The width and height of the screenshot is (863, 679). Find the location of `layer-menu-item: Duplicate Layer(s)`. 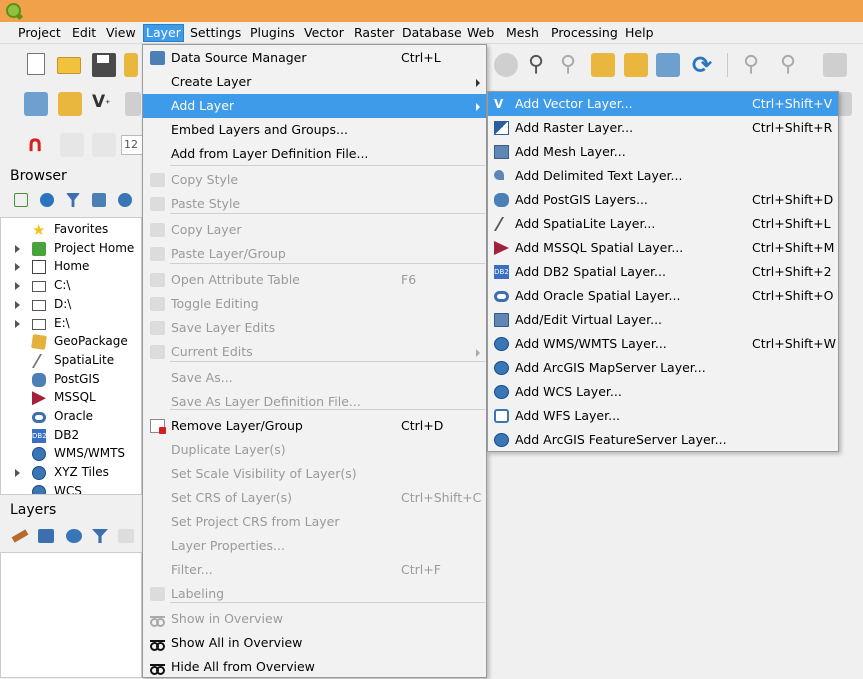

layer-menu-item: Duplicate Layer(s) is located at coordinates (314, 450).